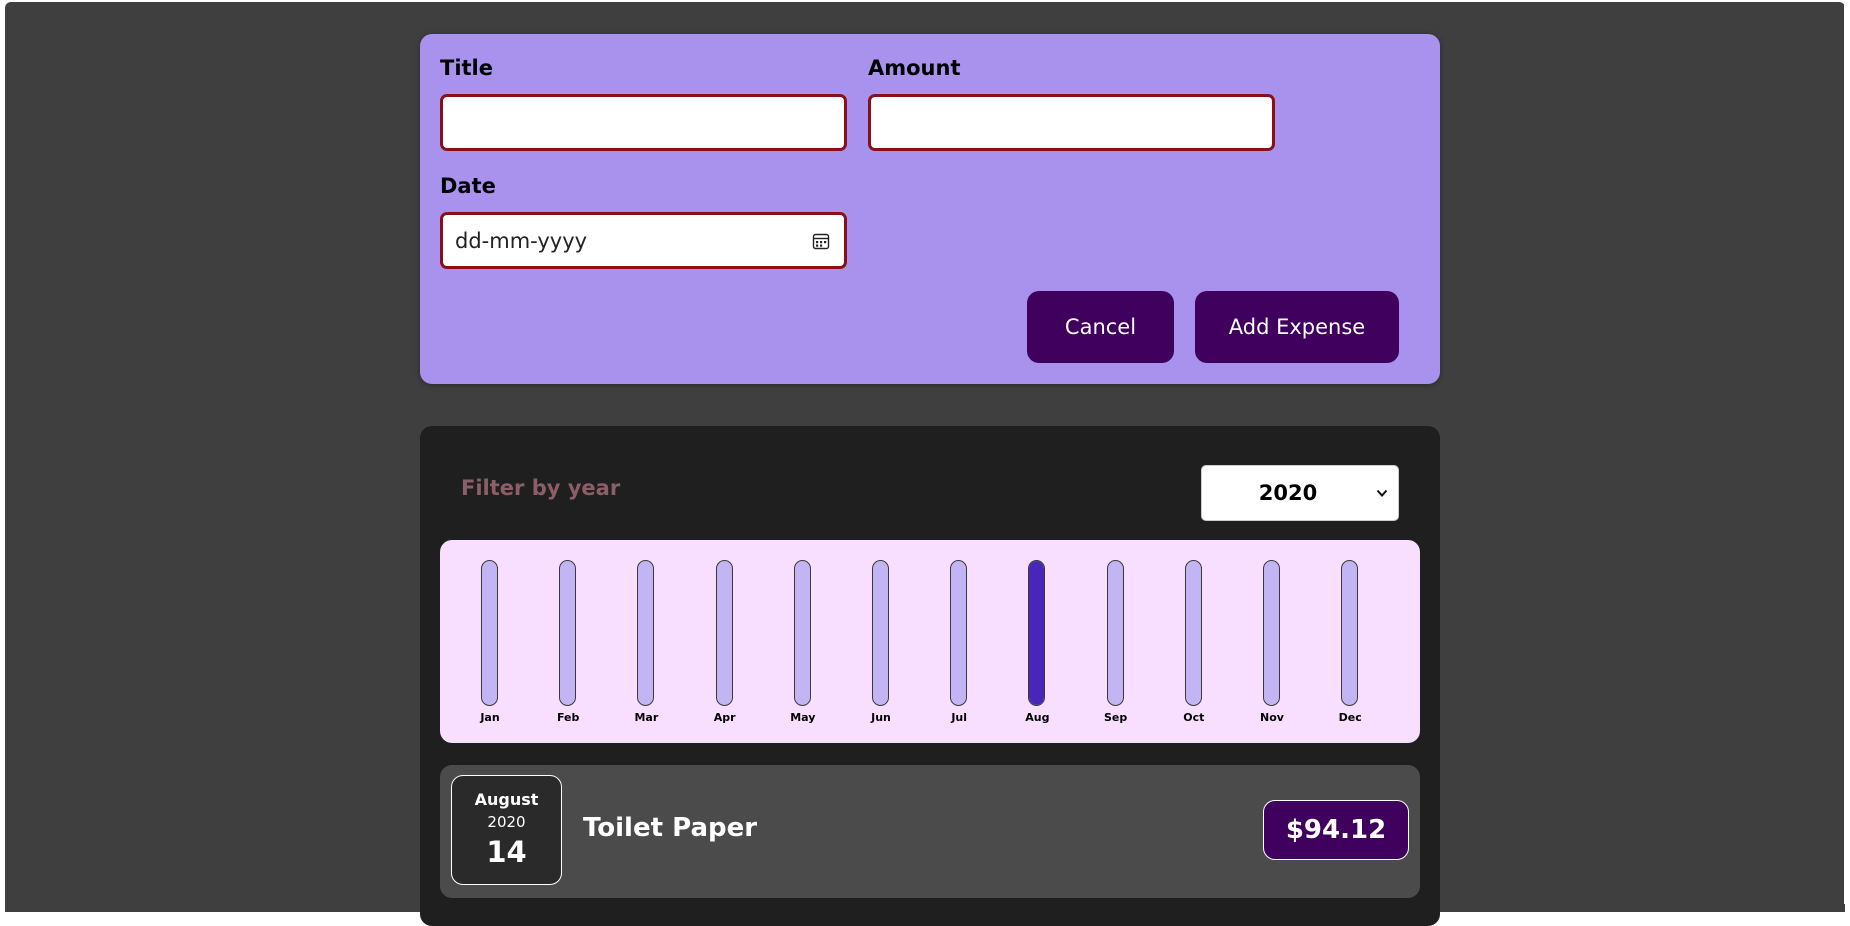  What do you see at coordinates (1288, 493) in the screenshot?
I see `year-select-value: 2020` at bounding box center [1288, 493].